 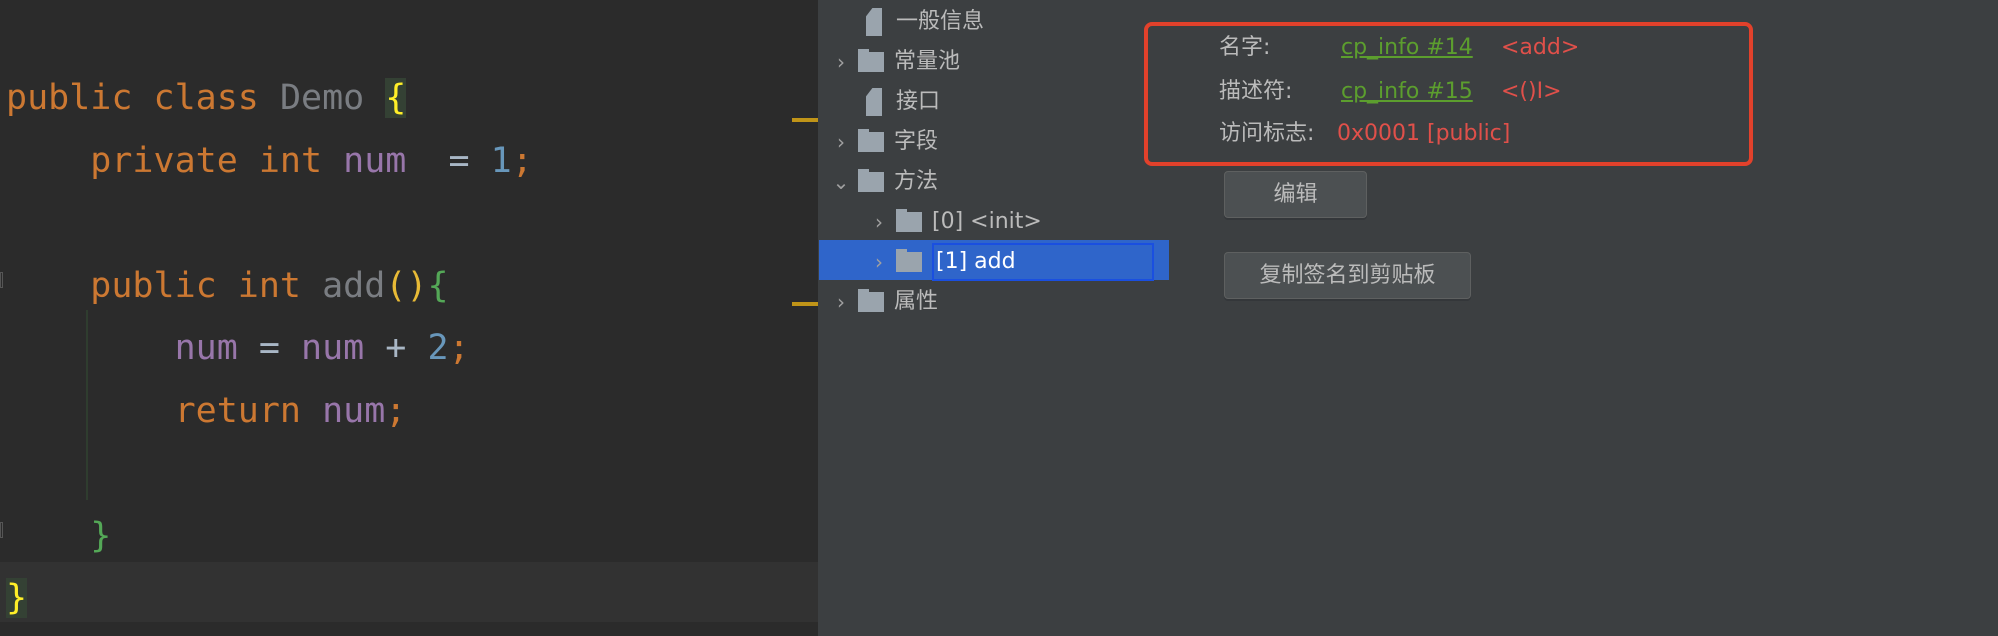 I want to click on tree-item: ⌄ 方法, so click(x=884, y=182).